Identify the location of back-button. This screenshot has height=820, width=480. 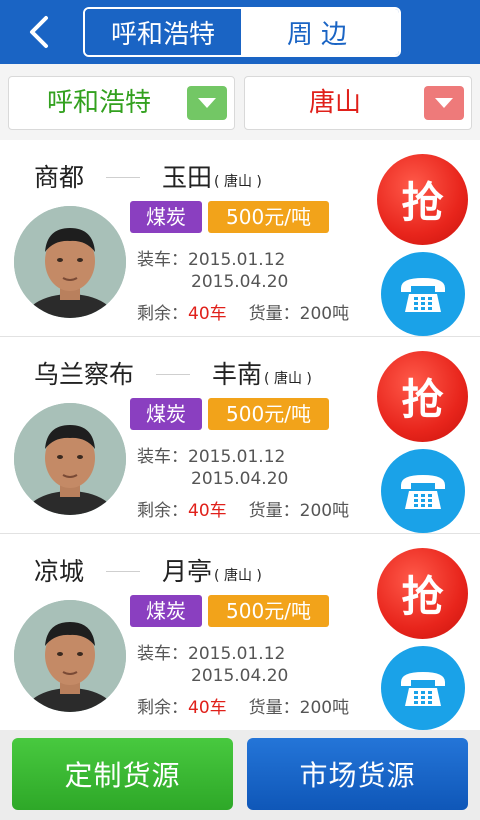
(40, 32).